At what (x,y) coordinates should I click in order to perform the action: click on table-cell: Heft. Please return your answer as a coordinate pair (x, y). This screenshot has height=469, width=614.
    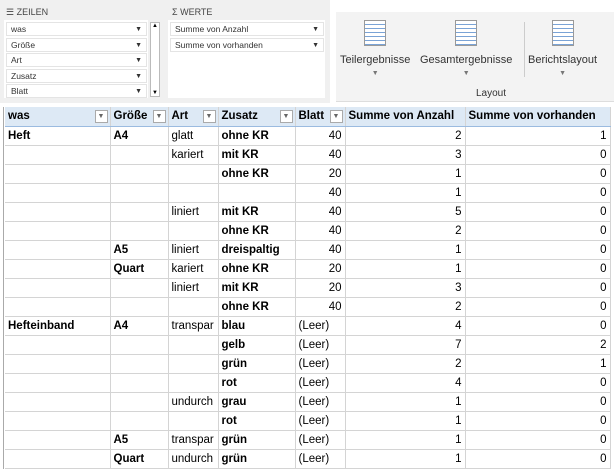
    Looking at the image, I should click on (58, 136).